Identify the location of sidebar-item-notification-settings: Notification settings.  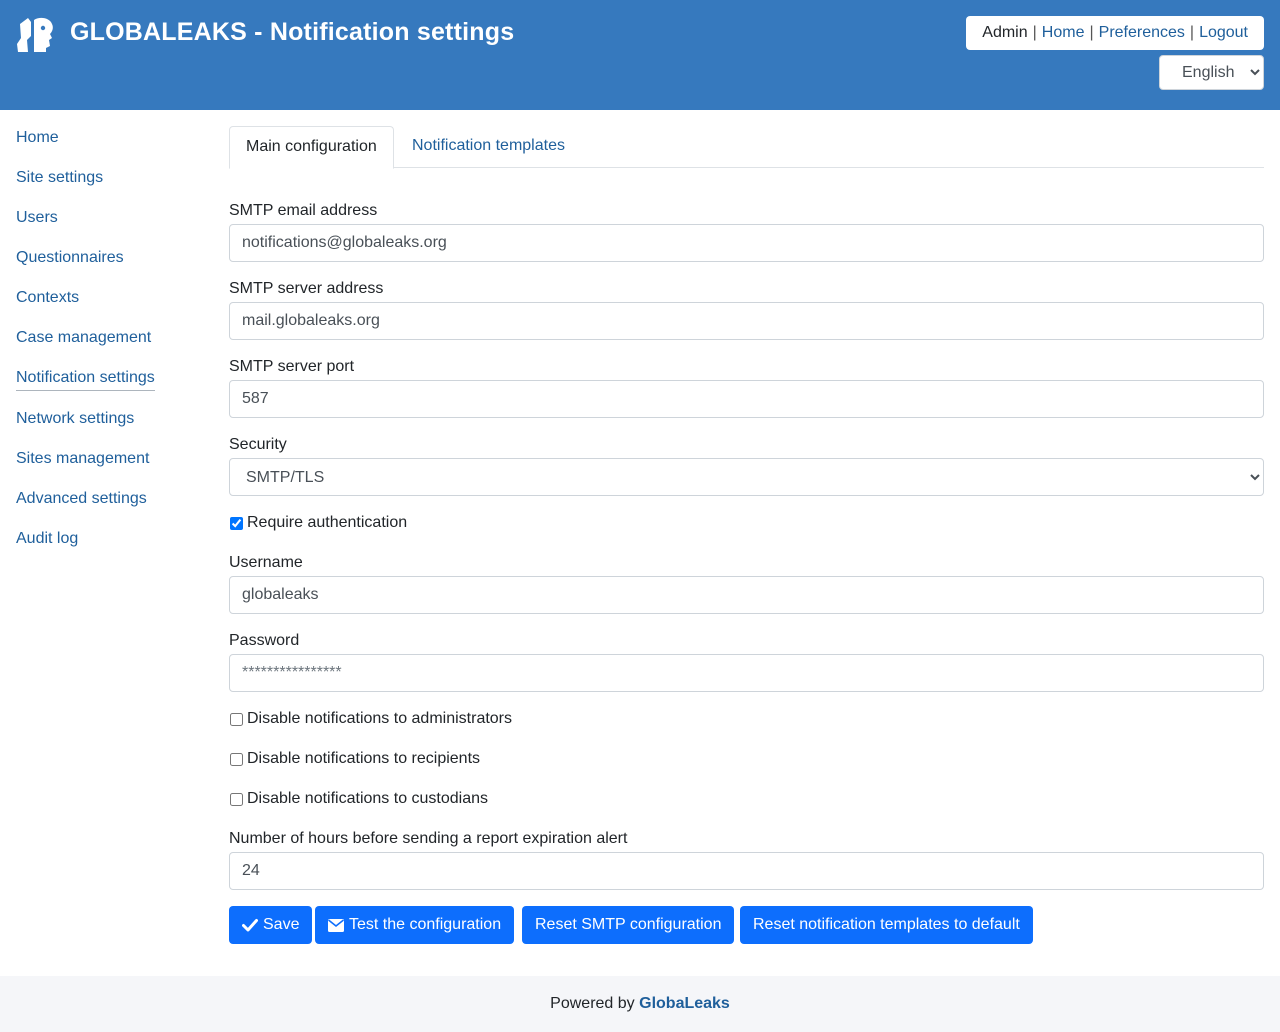
(85, 380).